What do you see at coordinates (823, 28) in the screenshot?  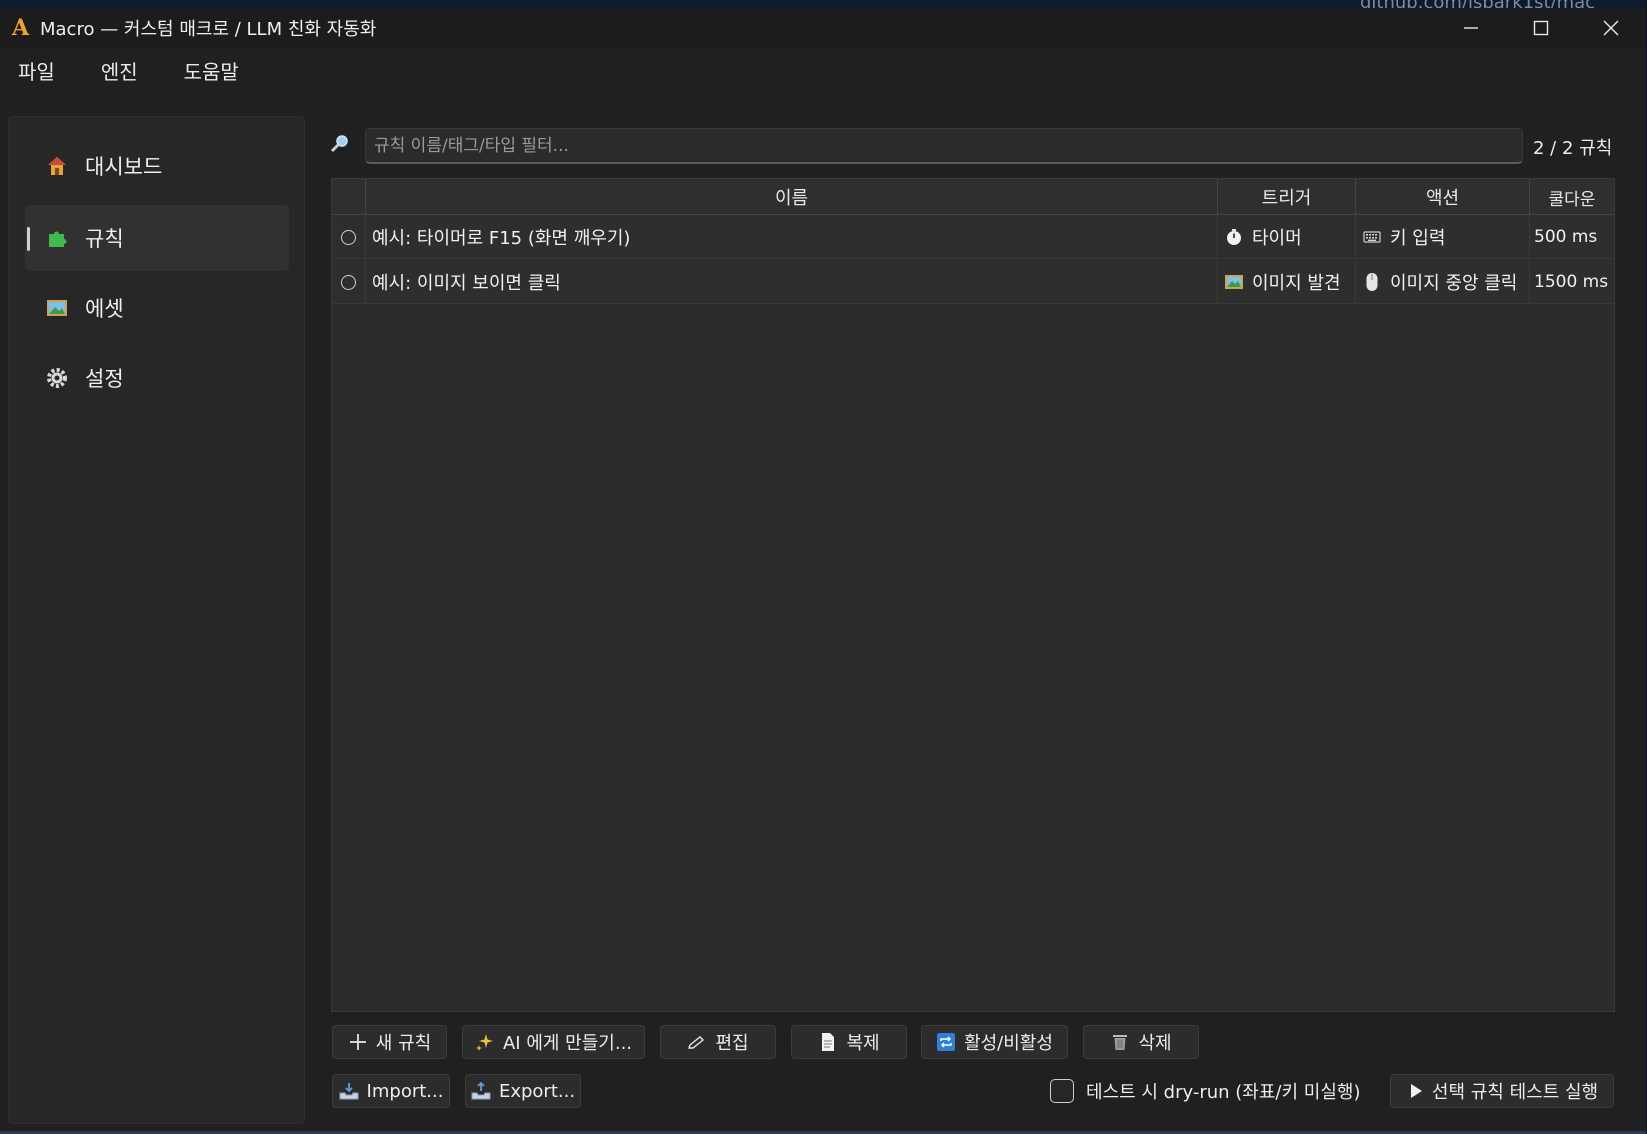 I see `title-bar: A Macro — 커스텀 매크로 / LLM 친화 자동화` at bounding box center [823, 28].